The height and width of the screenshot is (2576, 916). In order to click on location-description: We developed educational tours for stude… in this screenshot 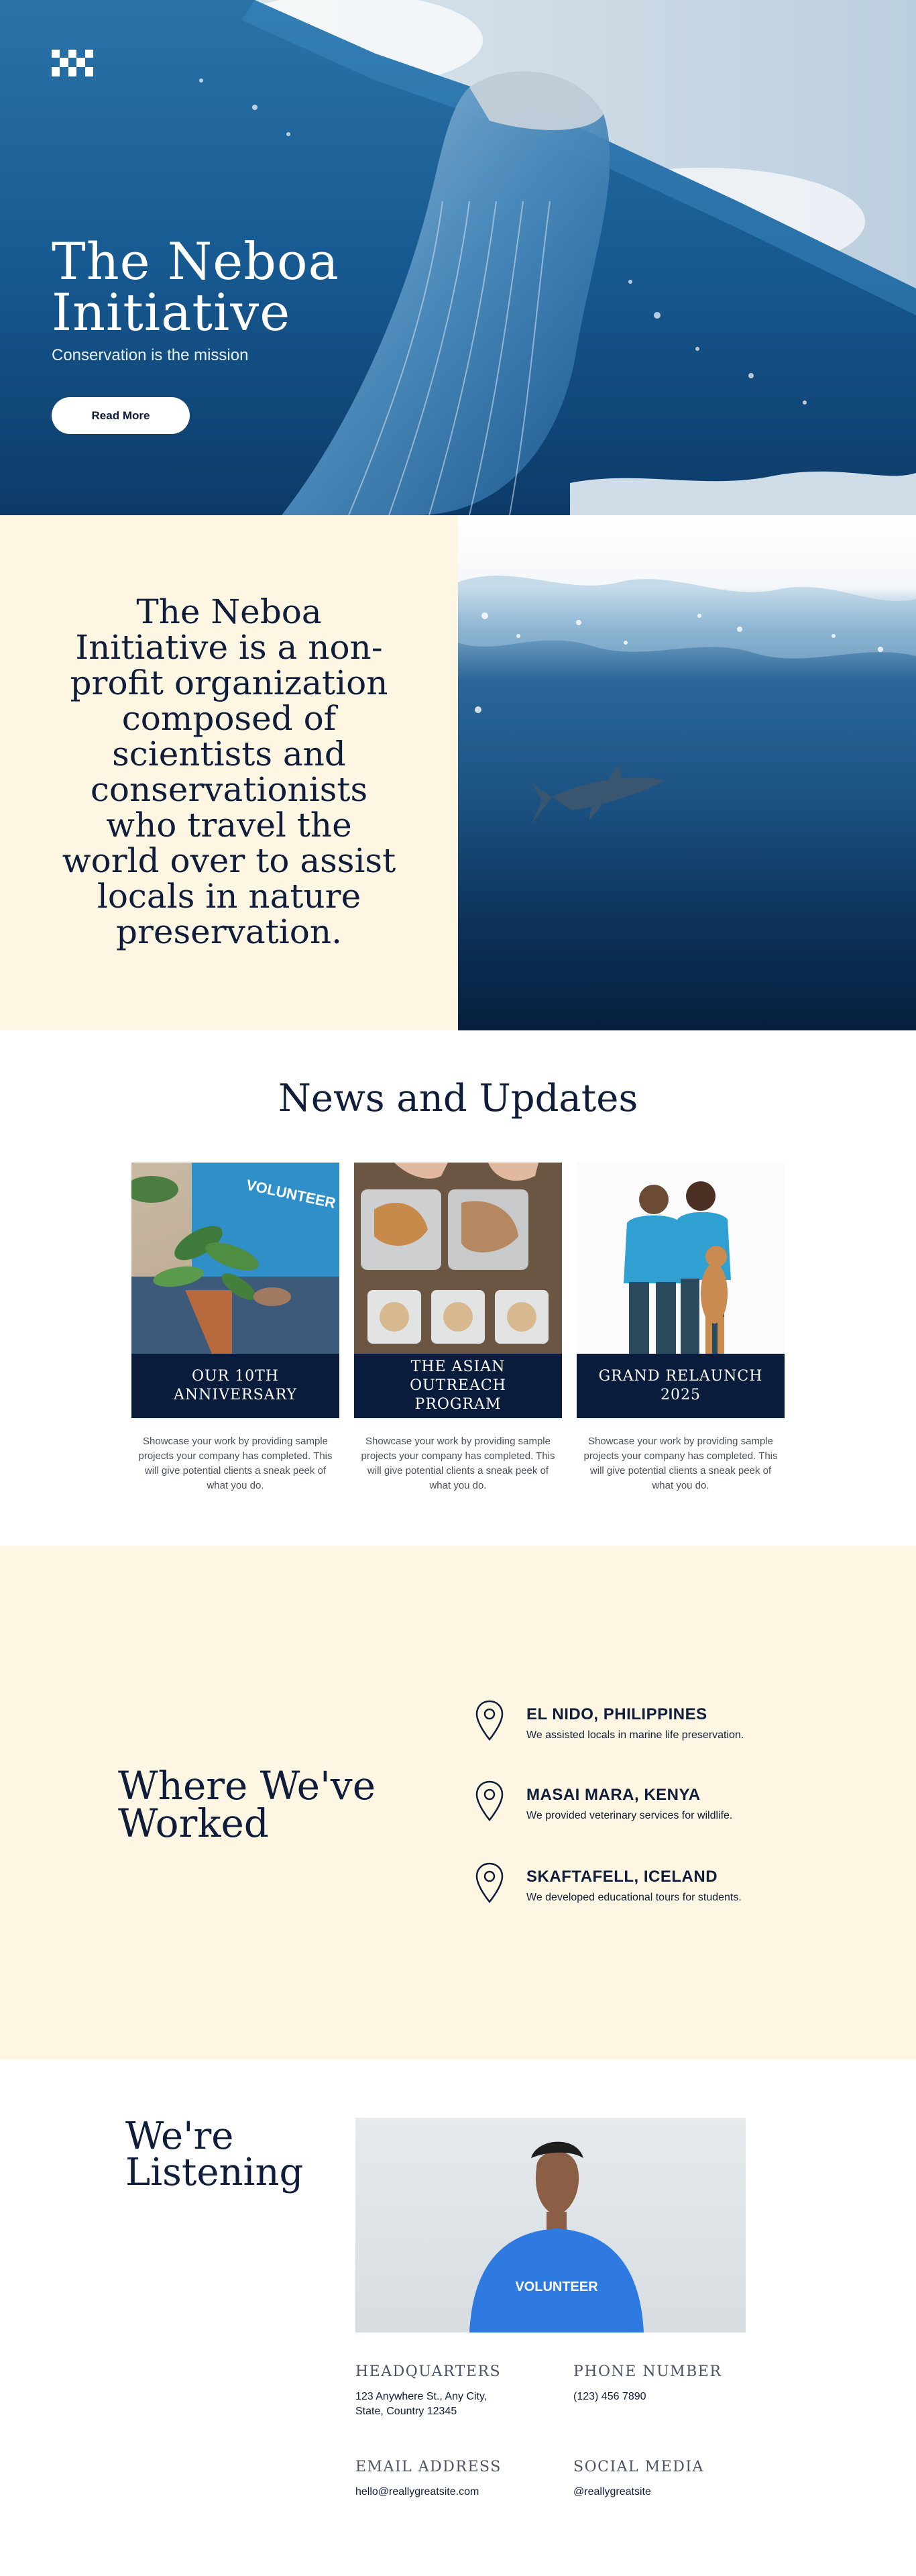, I will do `click(634, 1897)`.